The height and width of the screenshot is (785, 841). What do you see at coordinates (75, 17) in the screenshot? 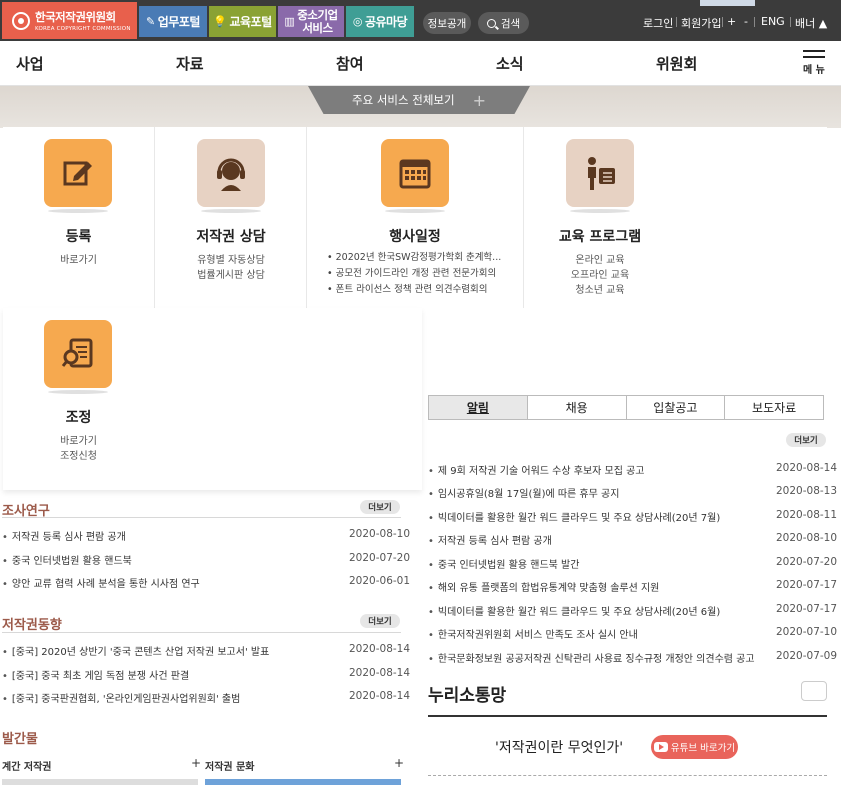
I see `logo-text-ko: 한국저작권위원회` at bounding box center [75, 17].